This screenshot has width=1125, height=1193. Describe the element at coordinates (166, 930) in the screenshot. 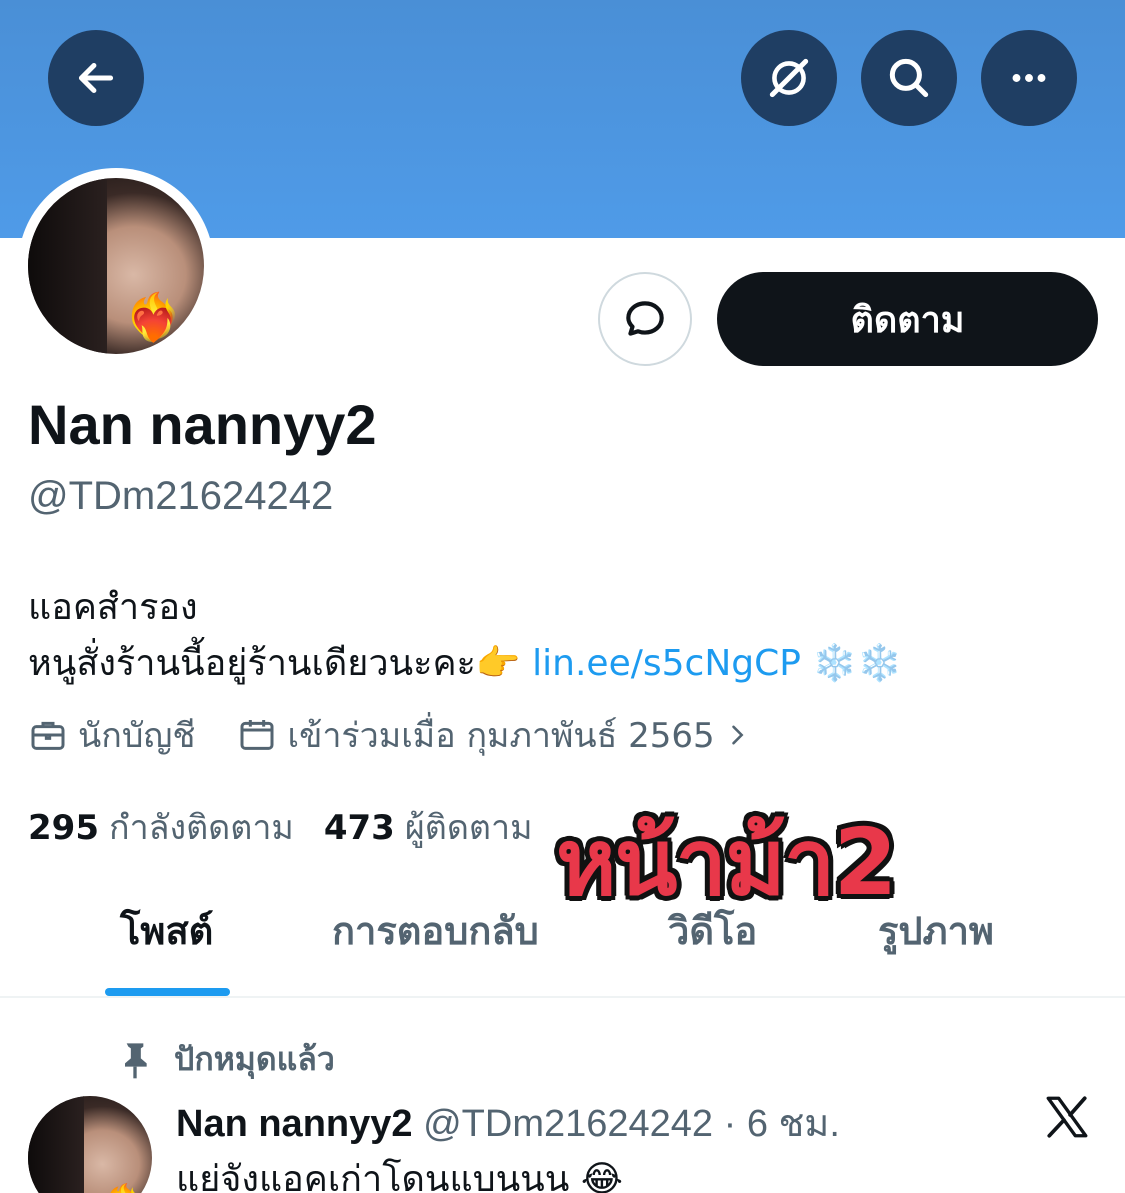

I see `tab-posts: โพสต์` at that location.